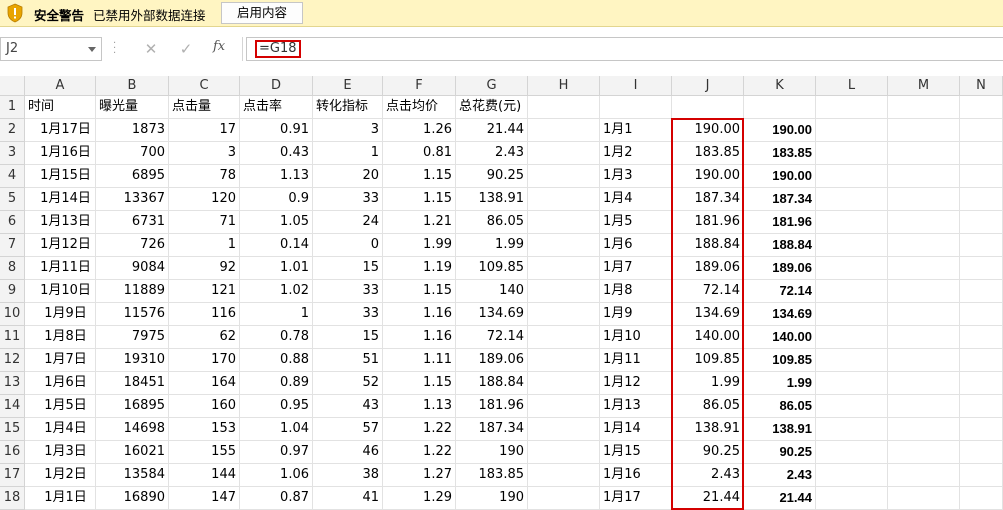  I want to click on cell-n15, so click(981, 429).